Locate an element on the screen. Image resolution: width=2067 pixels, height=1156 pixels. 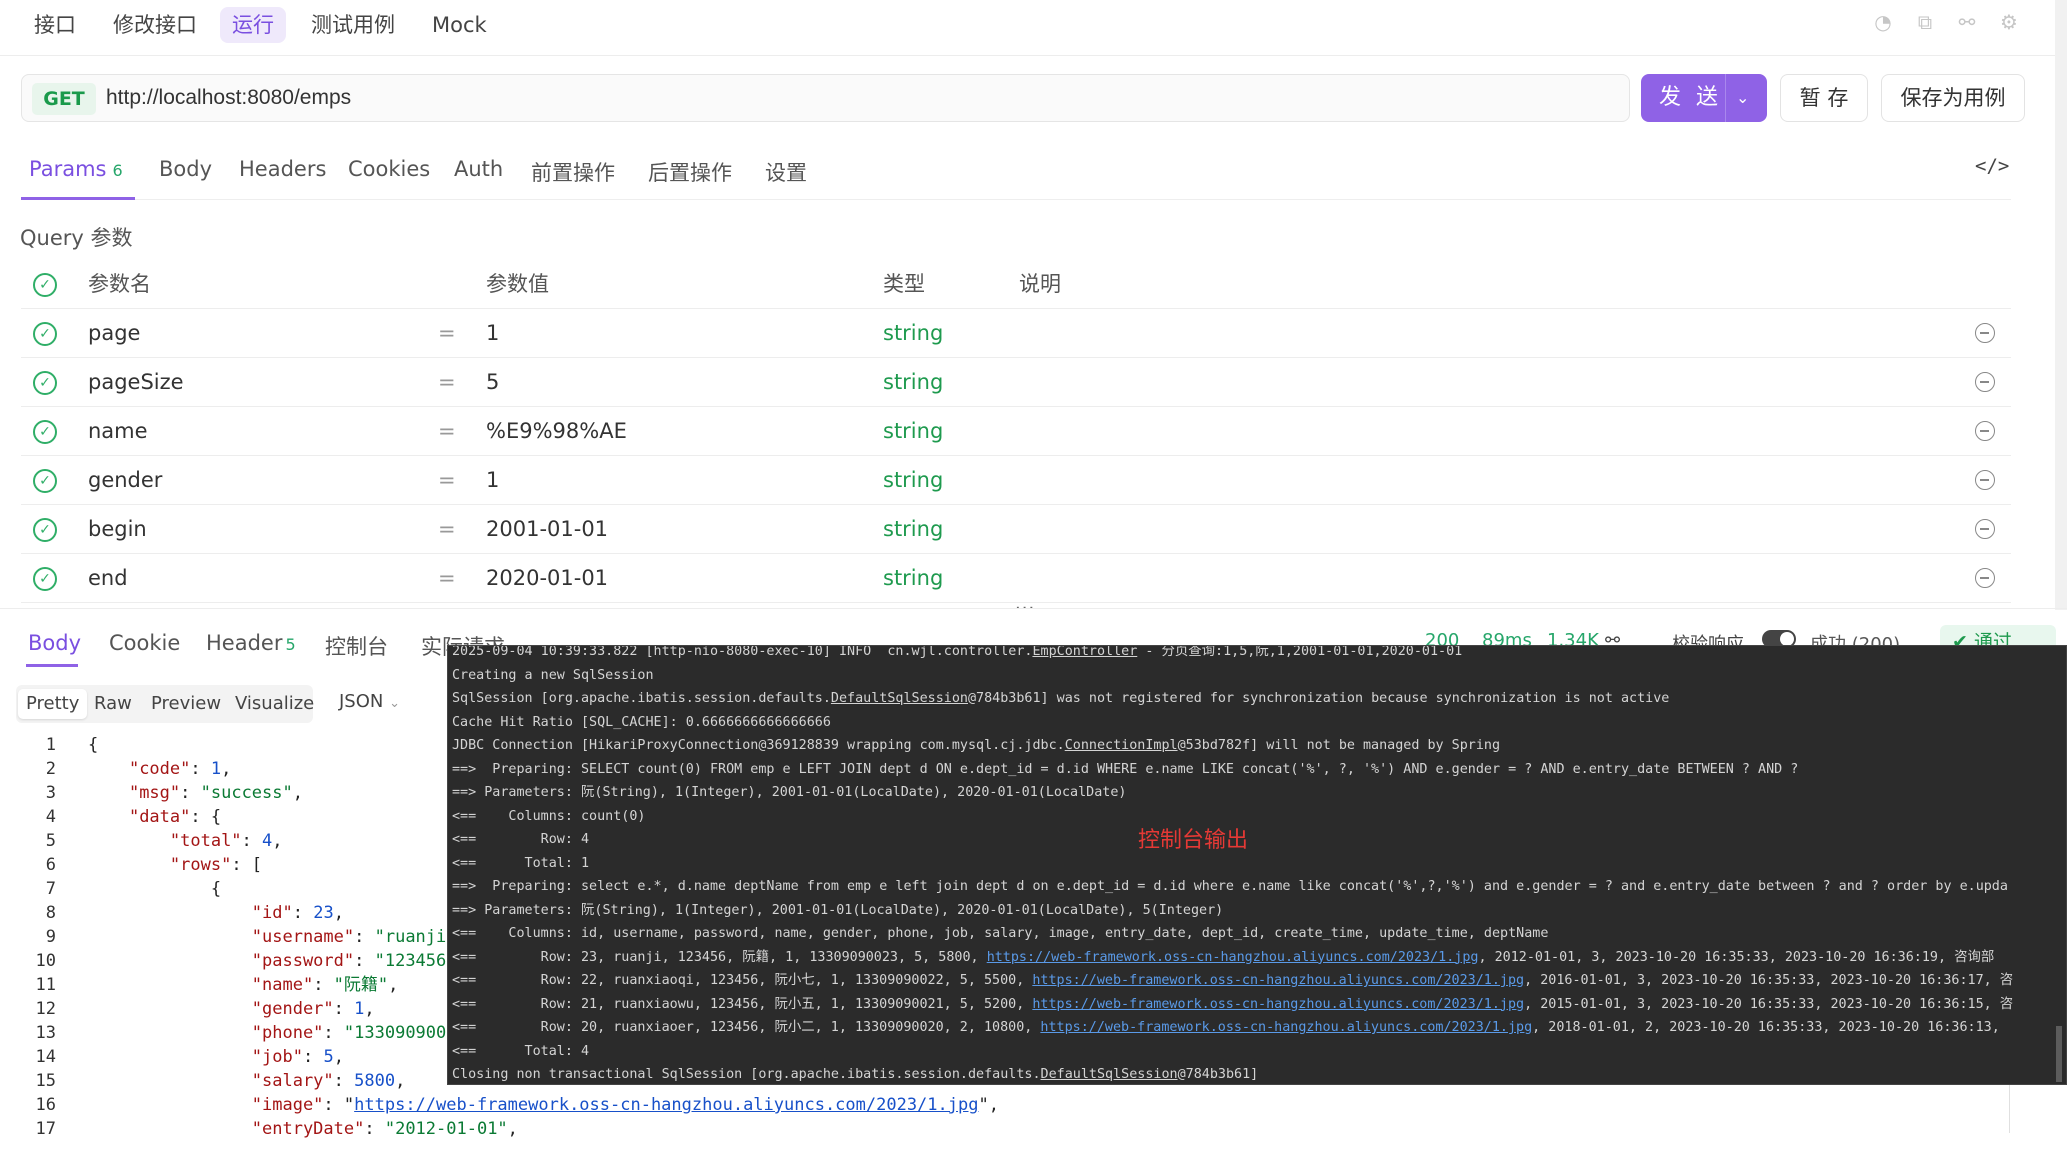
top-tab-edit-interface: 修改接口 is located at coordinates (155, 25).